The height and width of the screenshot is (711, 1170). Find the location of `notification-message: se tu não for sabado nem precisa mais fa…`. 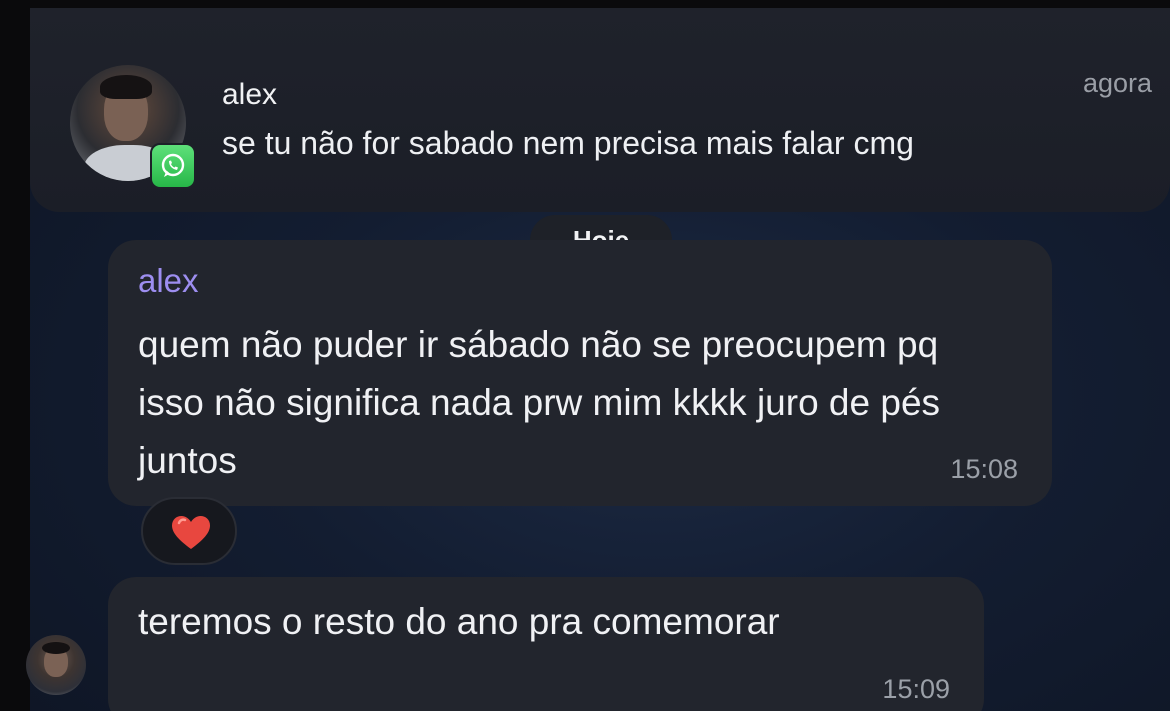

notification-message: se tu não for sabado nem precisa mais fa… is located at coordinates (568, 143).